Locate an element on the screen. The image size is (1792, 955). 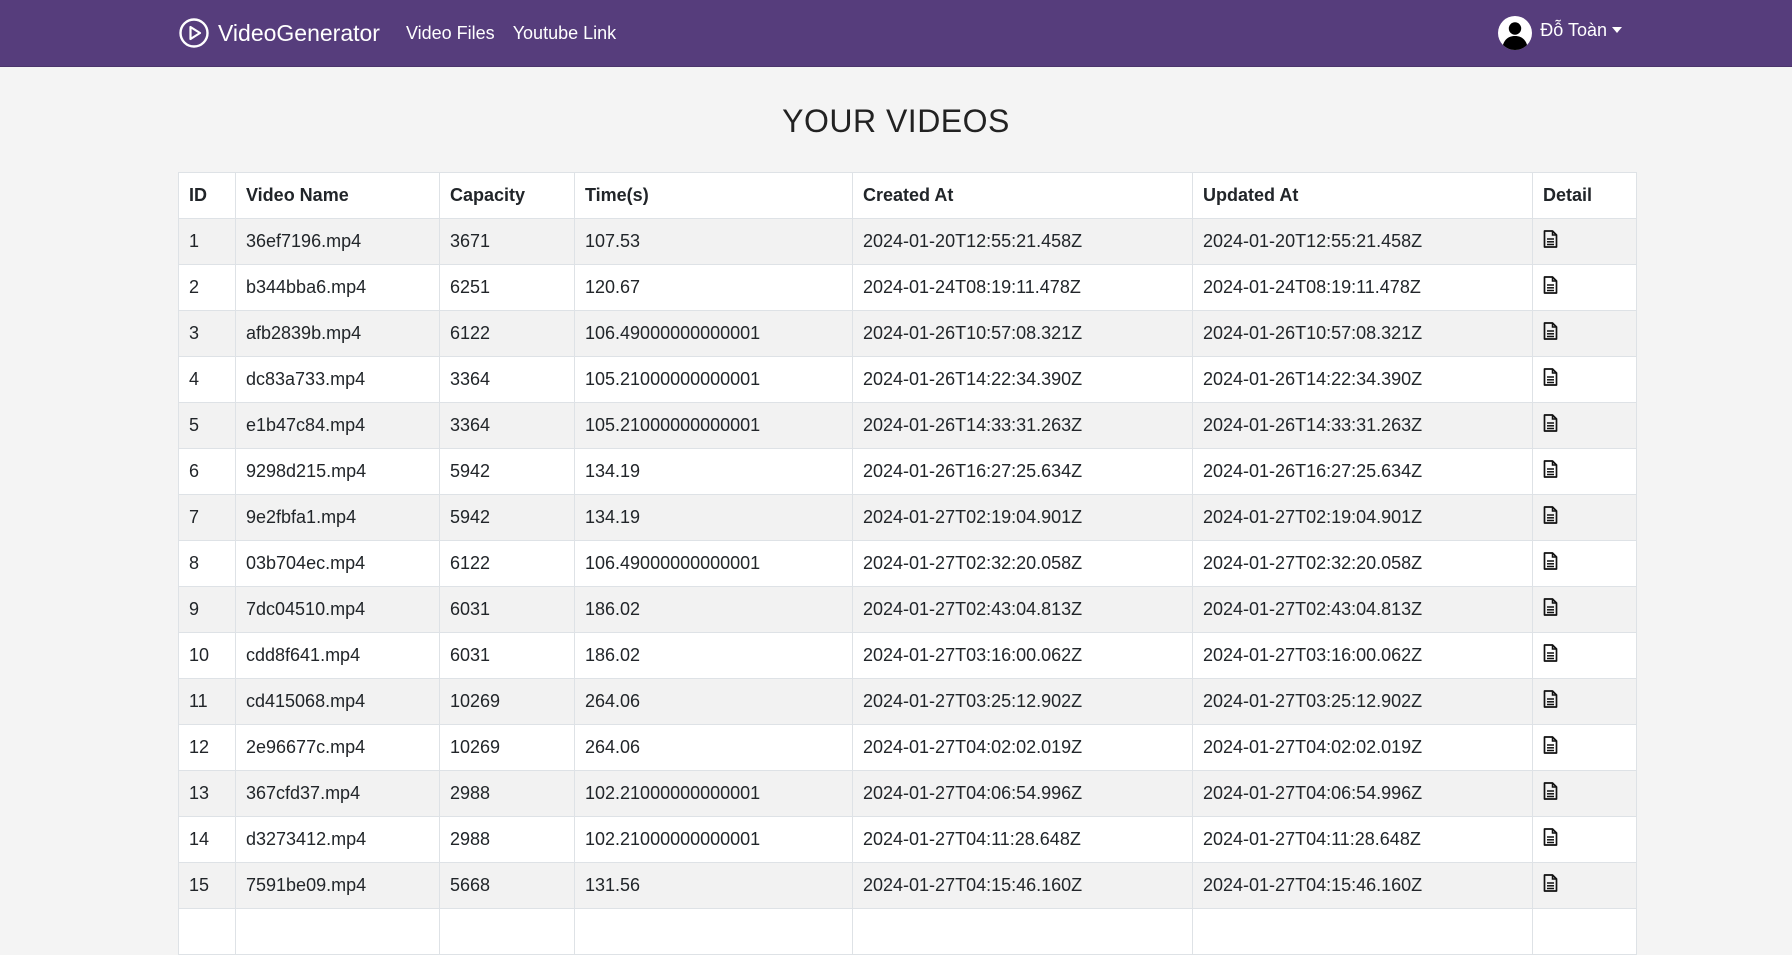
column-header-time: Time(s) is located at coordinates (713, 195).